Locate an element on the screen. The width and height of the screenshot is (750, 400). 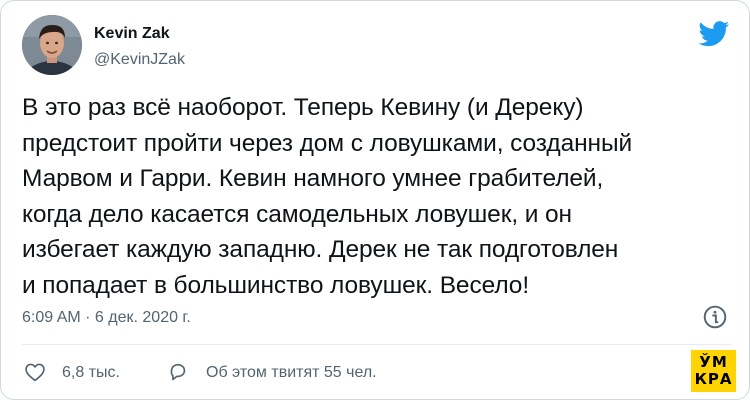
author-handle: @KevinJZak is located at coordinates (139, 60).